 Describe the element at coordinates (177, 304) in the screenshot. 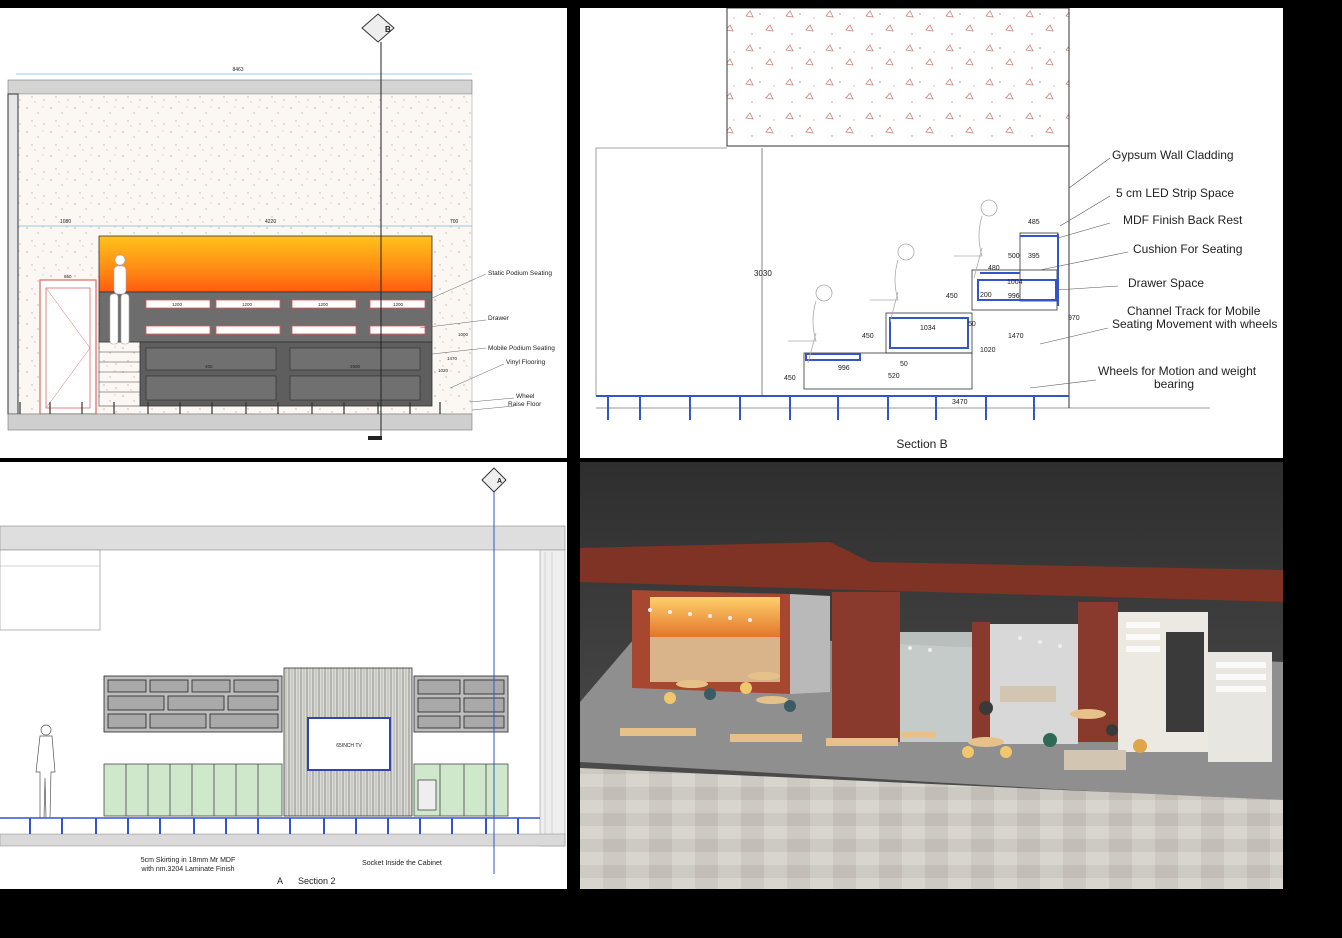

I see `dim-seat-1: 1200` at that location.